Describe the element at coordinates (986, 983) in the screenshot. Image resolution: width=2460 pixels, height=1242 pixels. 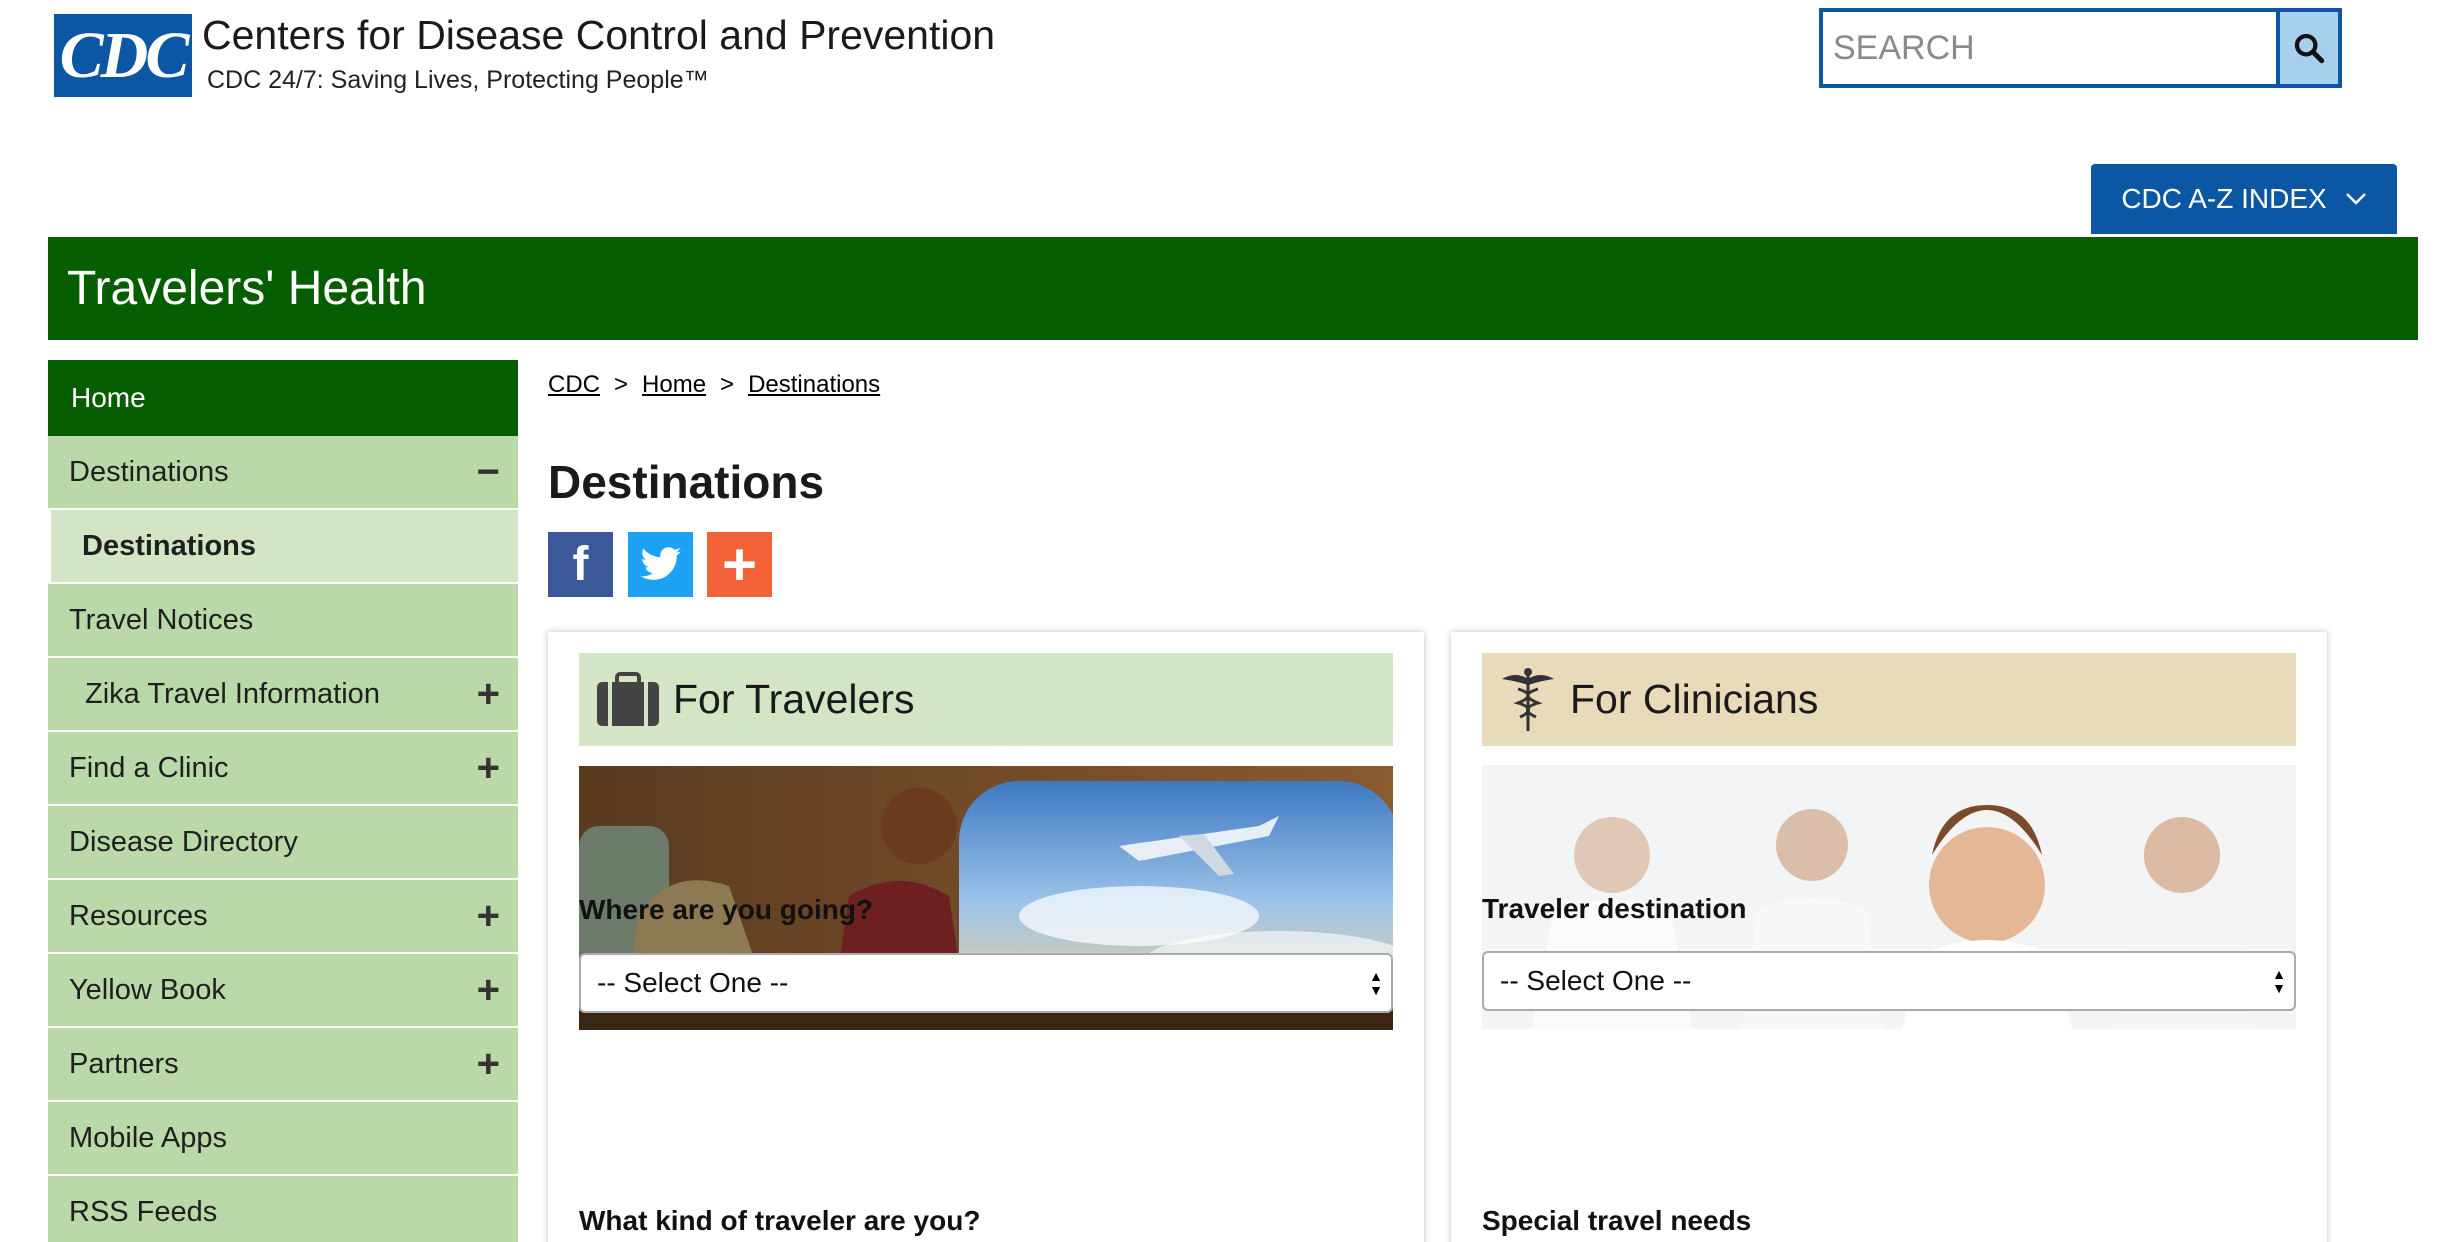
I see `destination-select: -- Select One -- ▲ ▼` at that location.